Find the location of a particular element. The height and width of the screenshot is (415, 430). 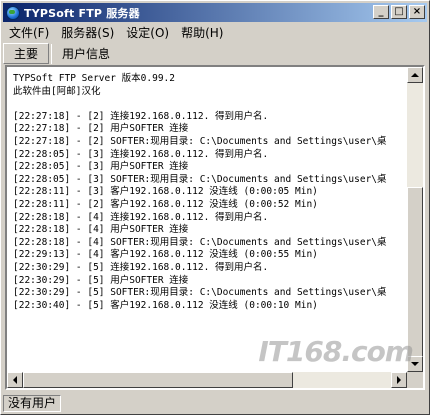

vertical-scrollbar is located at coordinates (415, 219).